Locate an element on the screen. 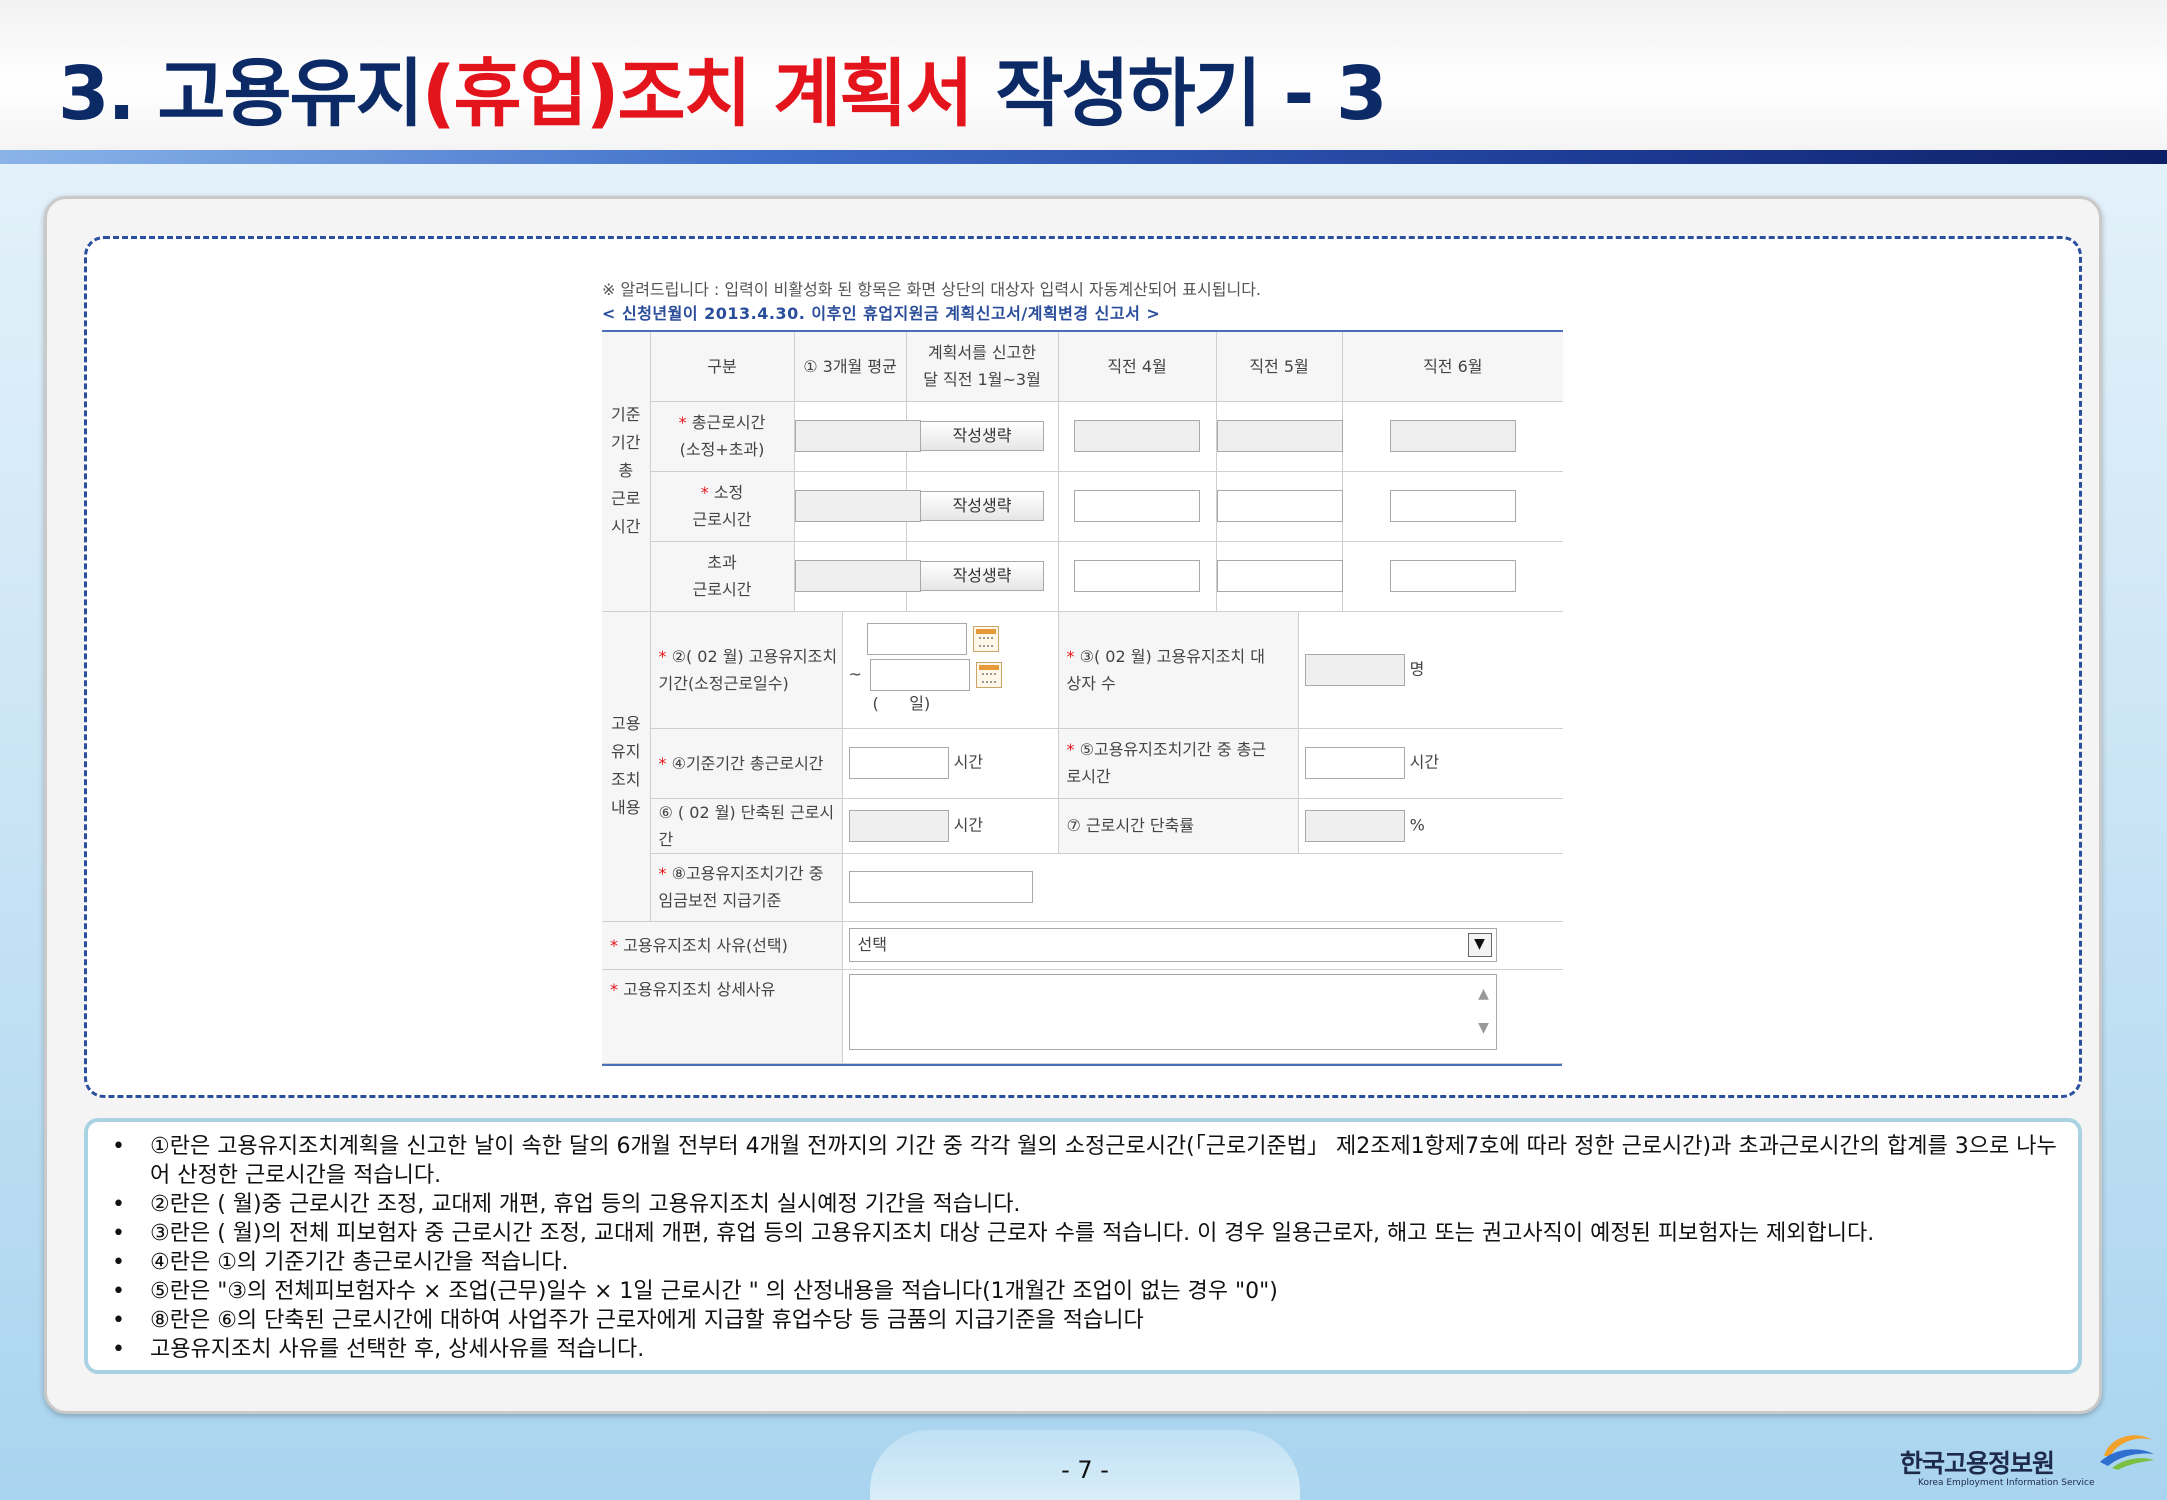  page-title: 3. 고용유지(휴업)조치 계획서 작성하기 - 3 is located at coordinates (722, 87).